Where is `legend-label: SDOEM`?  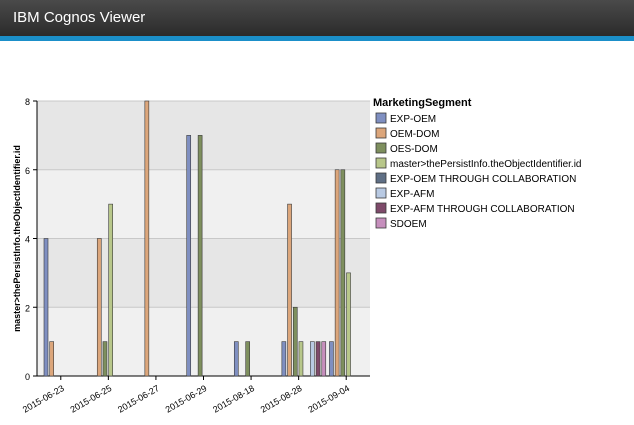
legend-label: SDOEM is located at coordinates (408, 224).